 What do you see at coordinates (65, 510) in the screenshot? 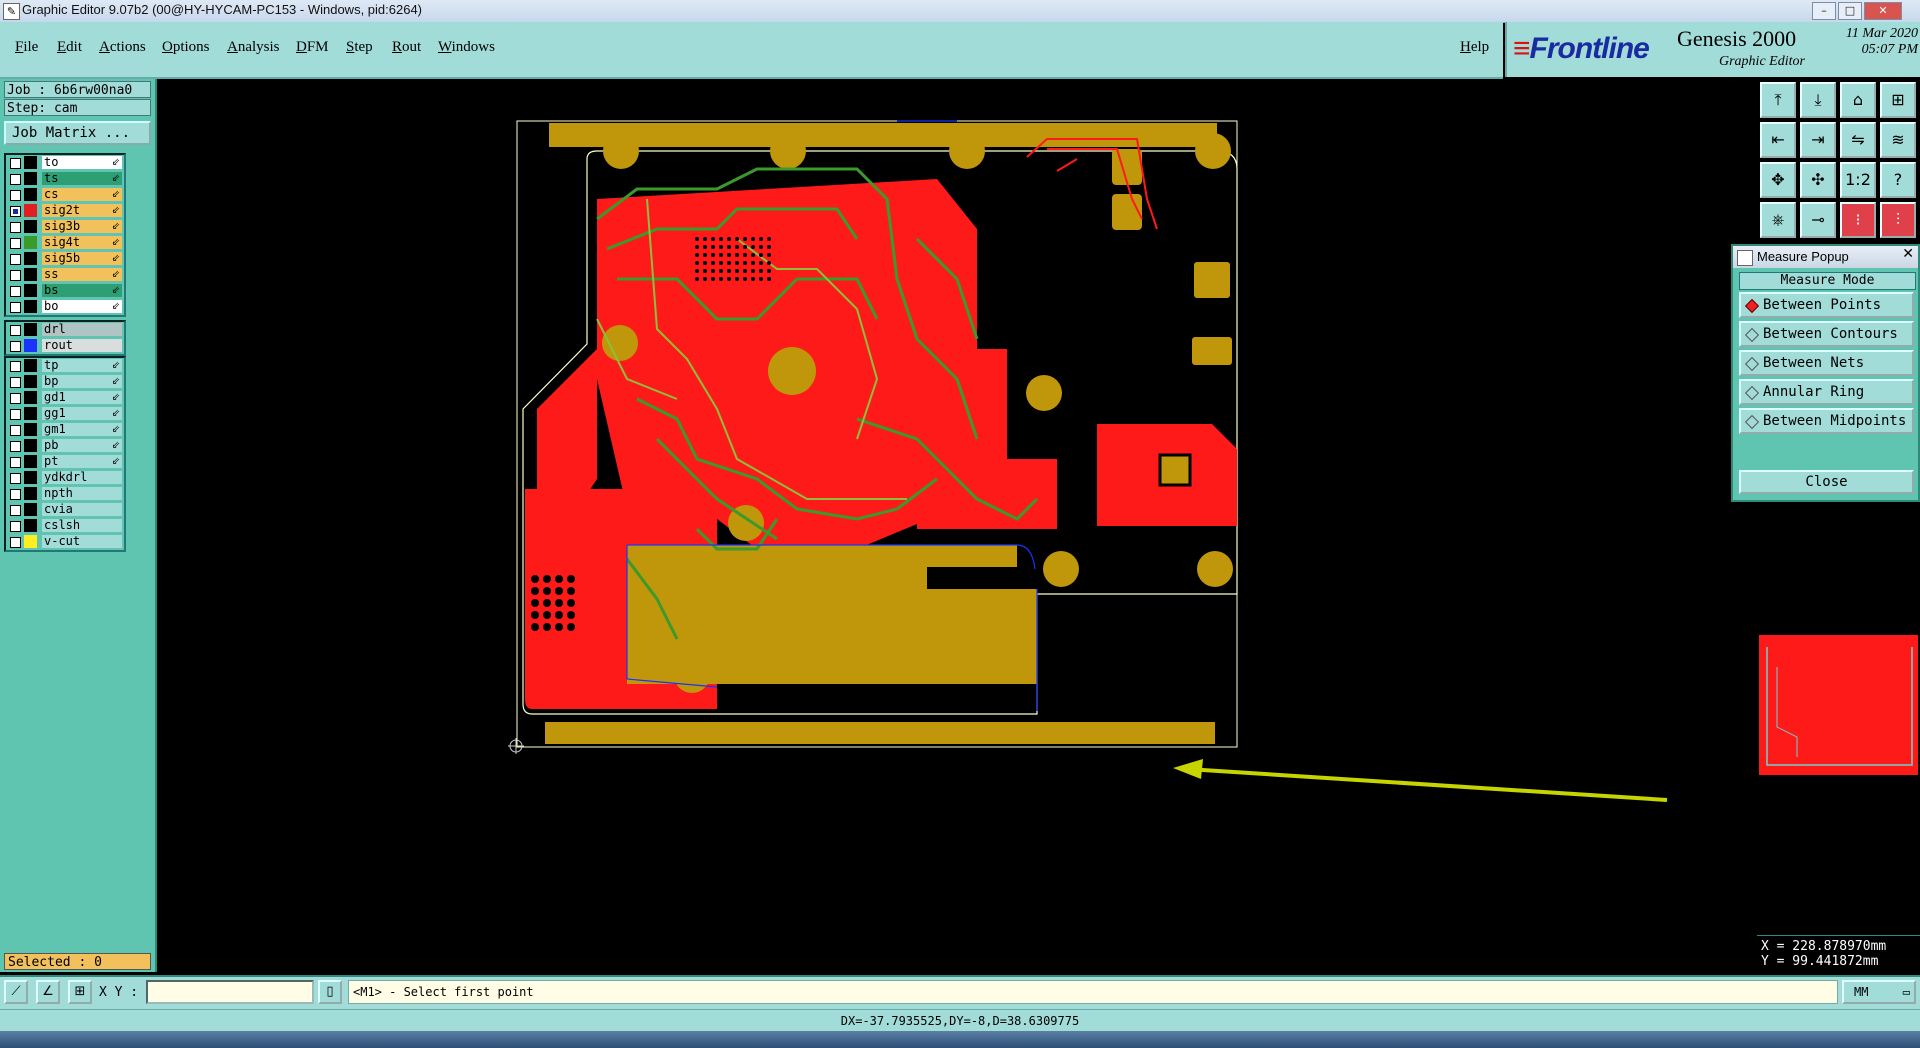
I see `layer-row-cvia: cvia` at bounding box center [65, 510].